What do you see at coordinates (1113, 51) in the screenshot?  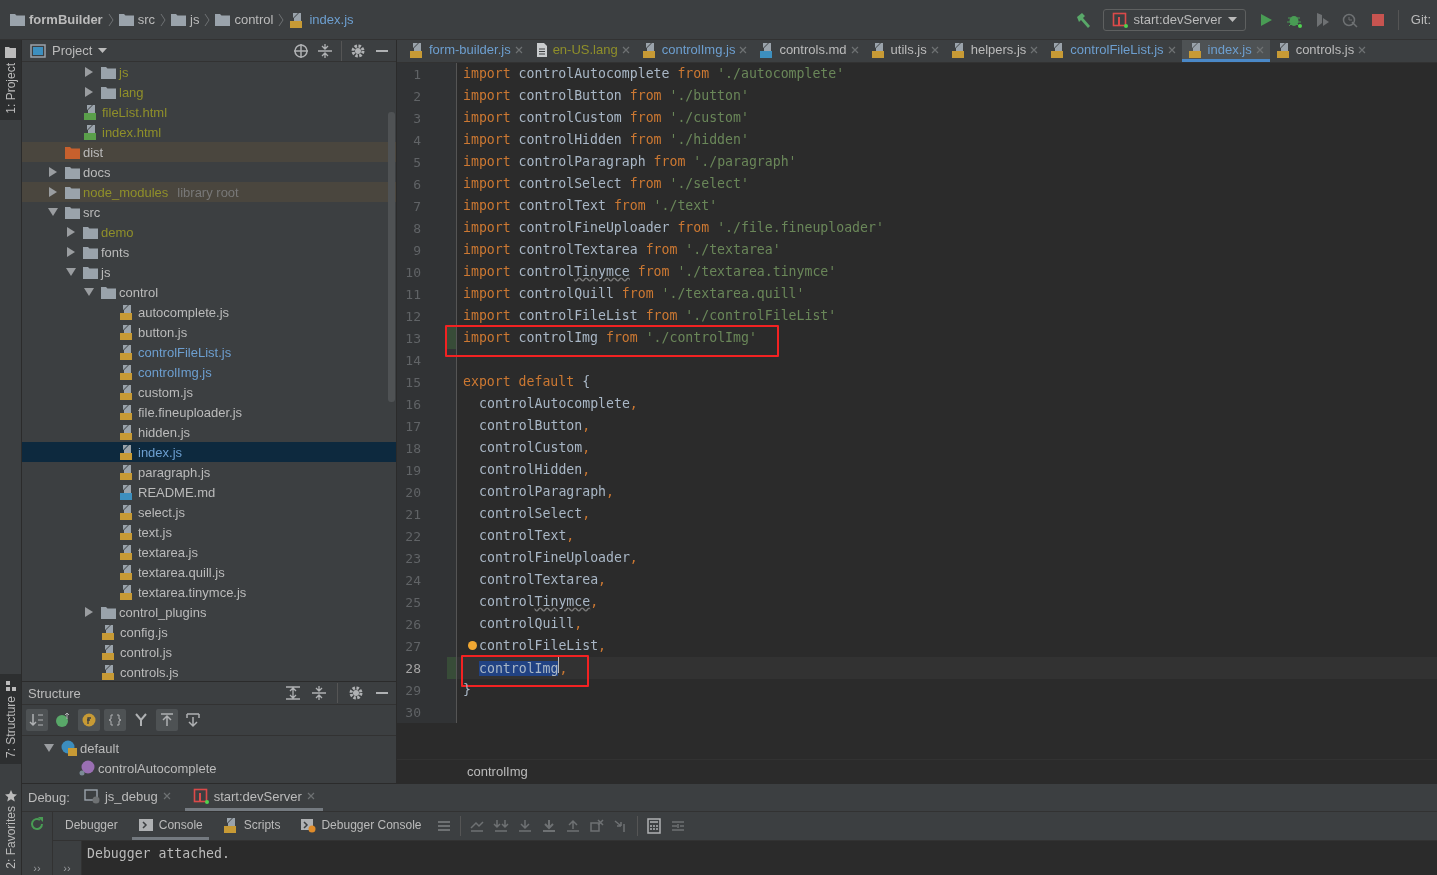 I see `editor-tab: controlFileList.js` at bounding box center [1113, 51].